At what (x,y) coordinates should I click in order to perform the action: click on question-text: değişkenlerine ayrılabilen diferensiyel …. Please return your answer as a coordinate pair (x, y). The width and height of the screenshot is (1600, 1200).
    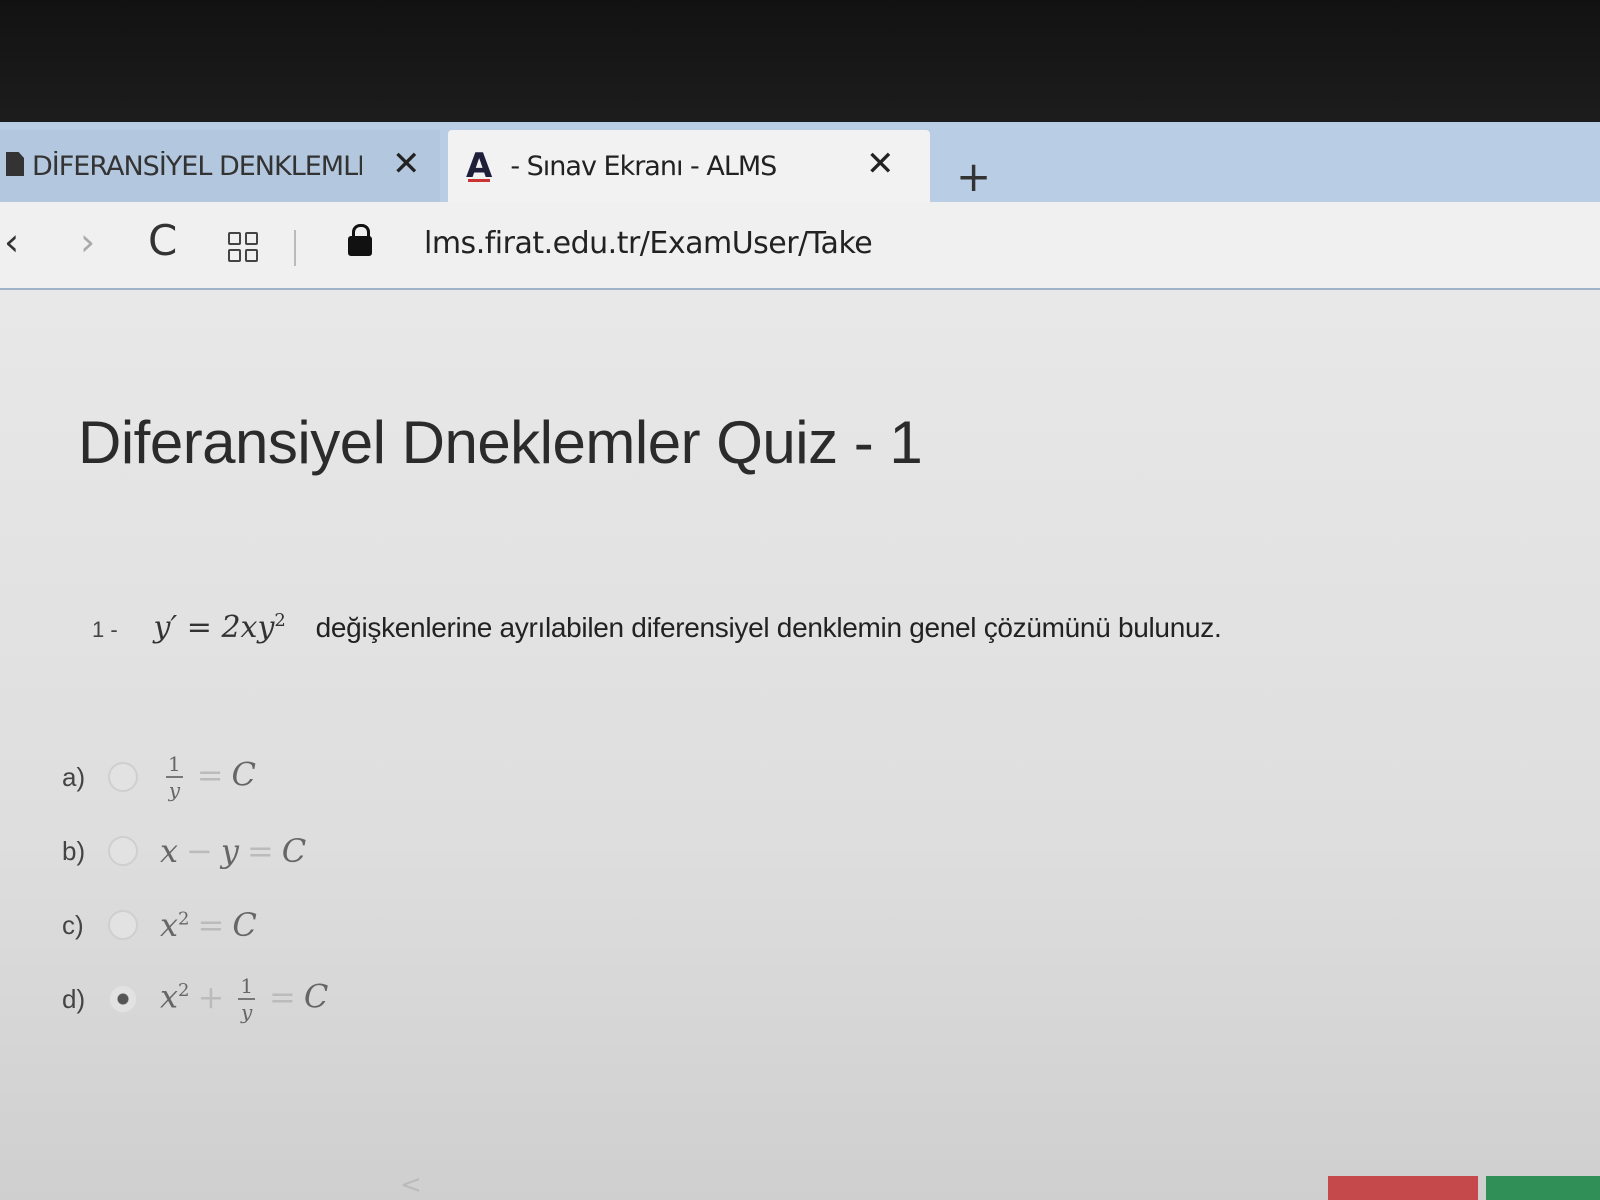
    Looking at the image, I should click on (768, 627).